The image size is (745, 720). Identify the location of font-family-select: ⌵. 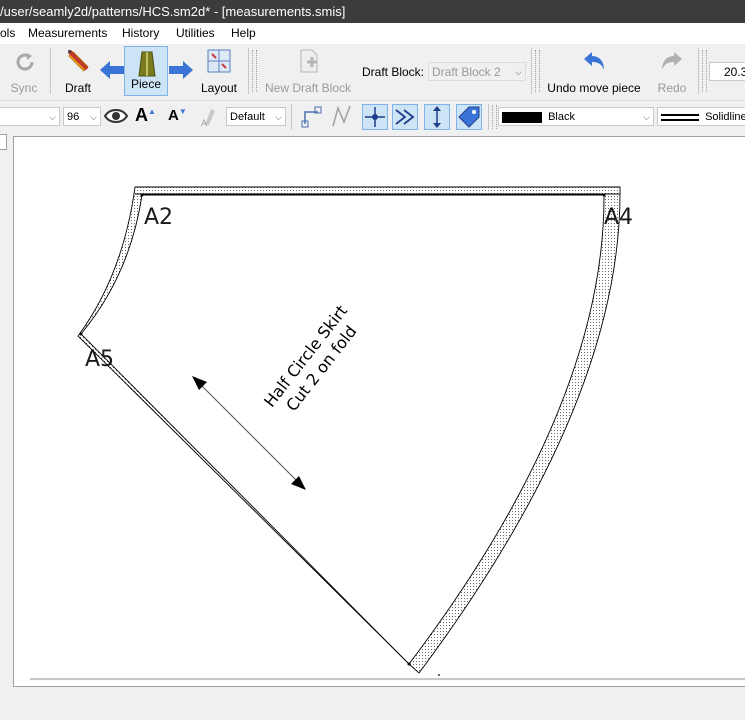
(30, 116).